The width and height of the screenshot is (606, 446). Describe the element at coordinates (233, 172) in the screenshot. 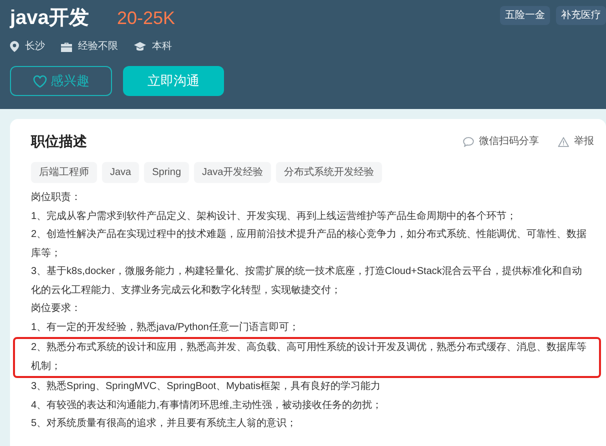

I see `skill-tag: Java开发经验` at that location.